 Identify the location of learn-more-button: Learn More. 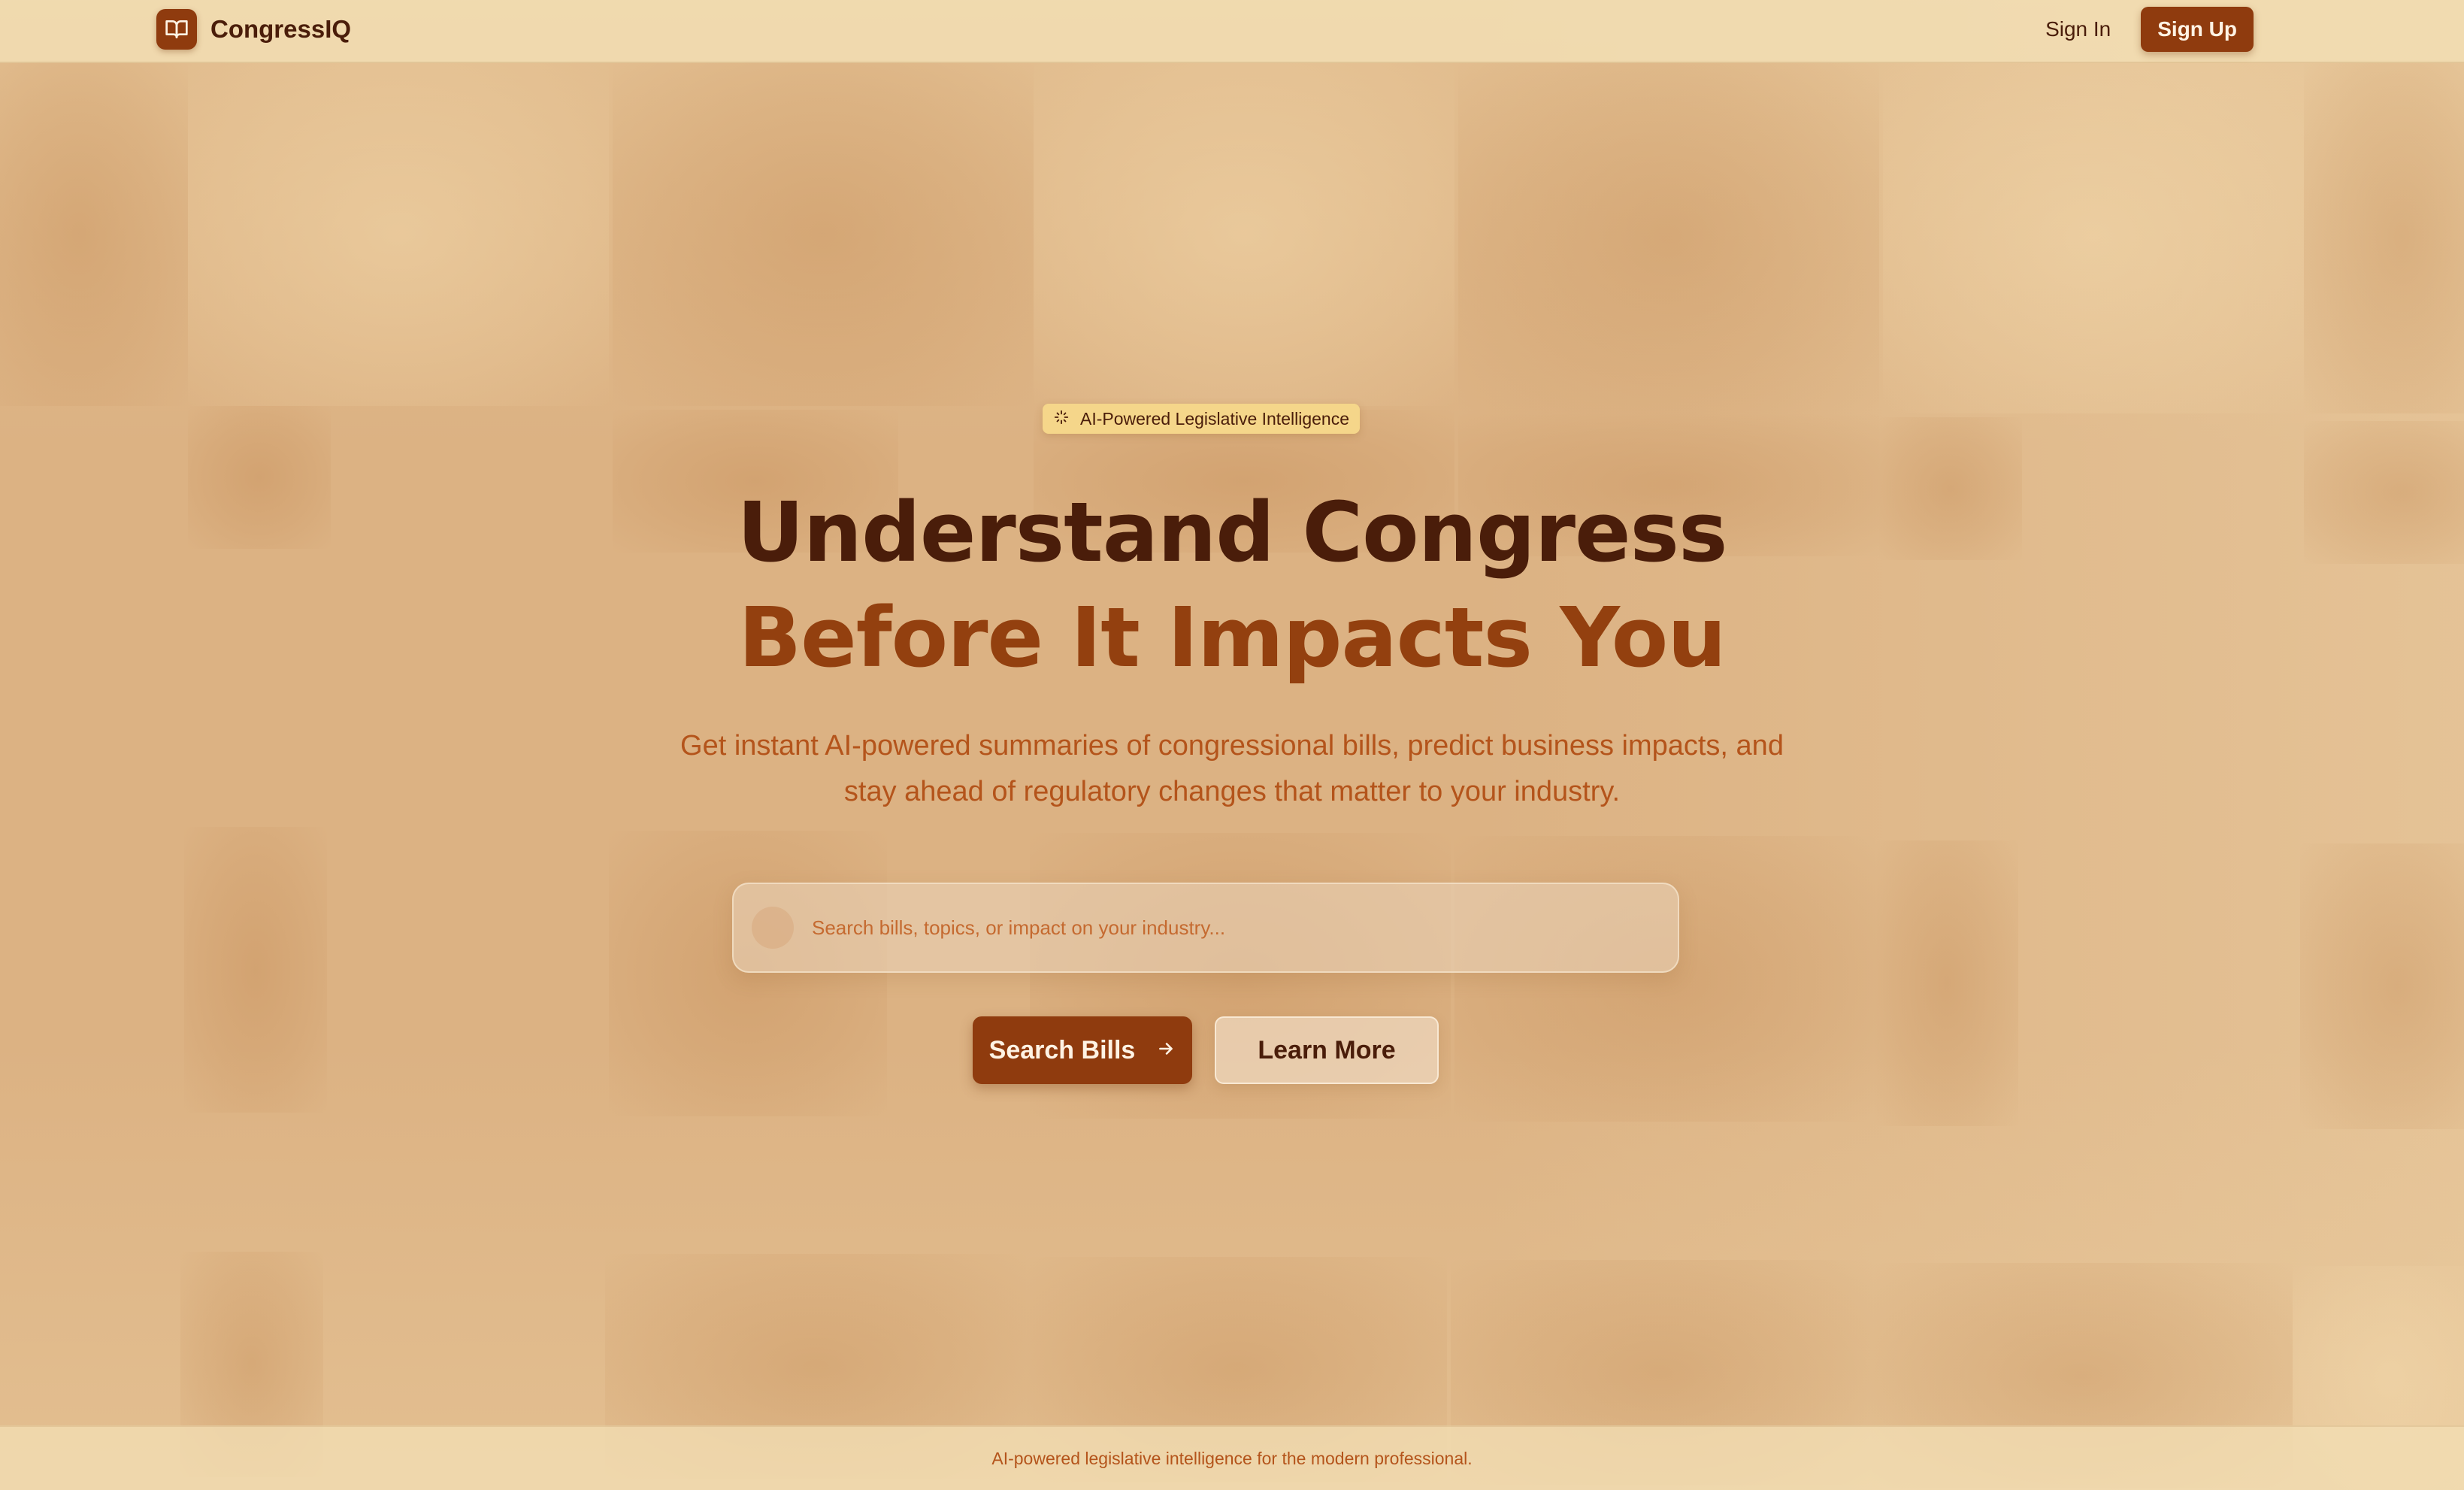
(1327, 1050).